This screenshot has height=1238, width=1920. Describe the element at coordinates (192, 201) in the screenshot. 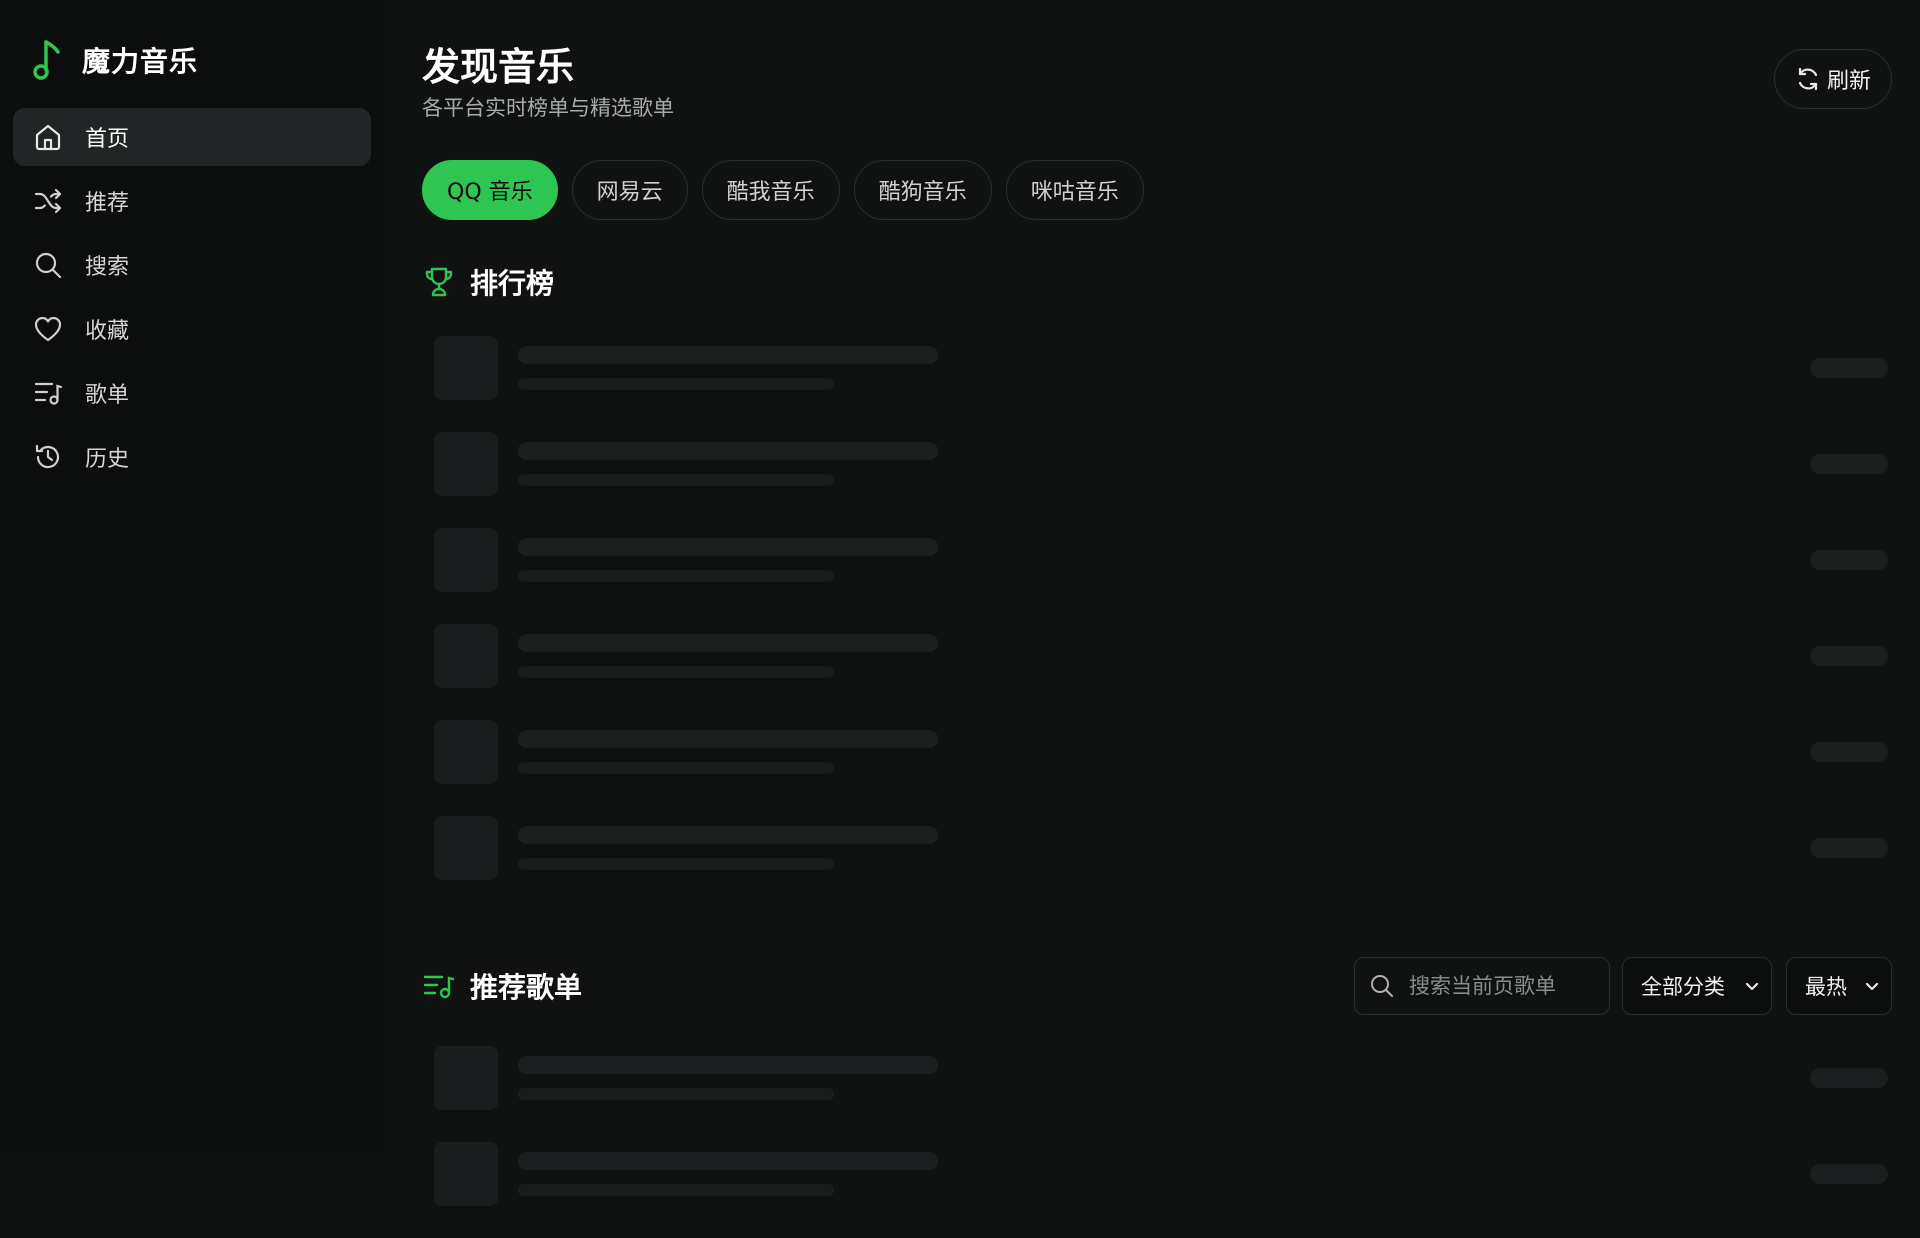

I see `sidebar-item-recommend: 推荐` at that location.